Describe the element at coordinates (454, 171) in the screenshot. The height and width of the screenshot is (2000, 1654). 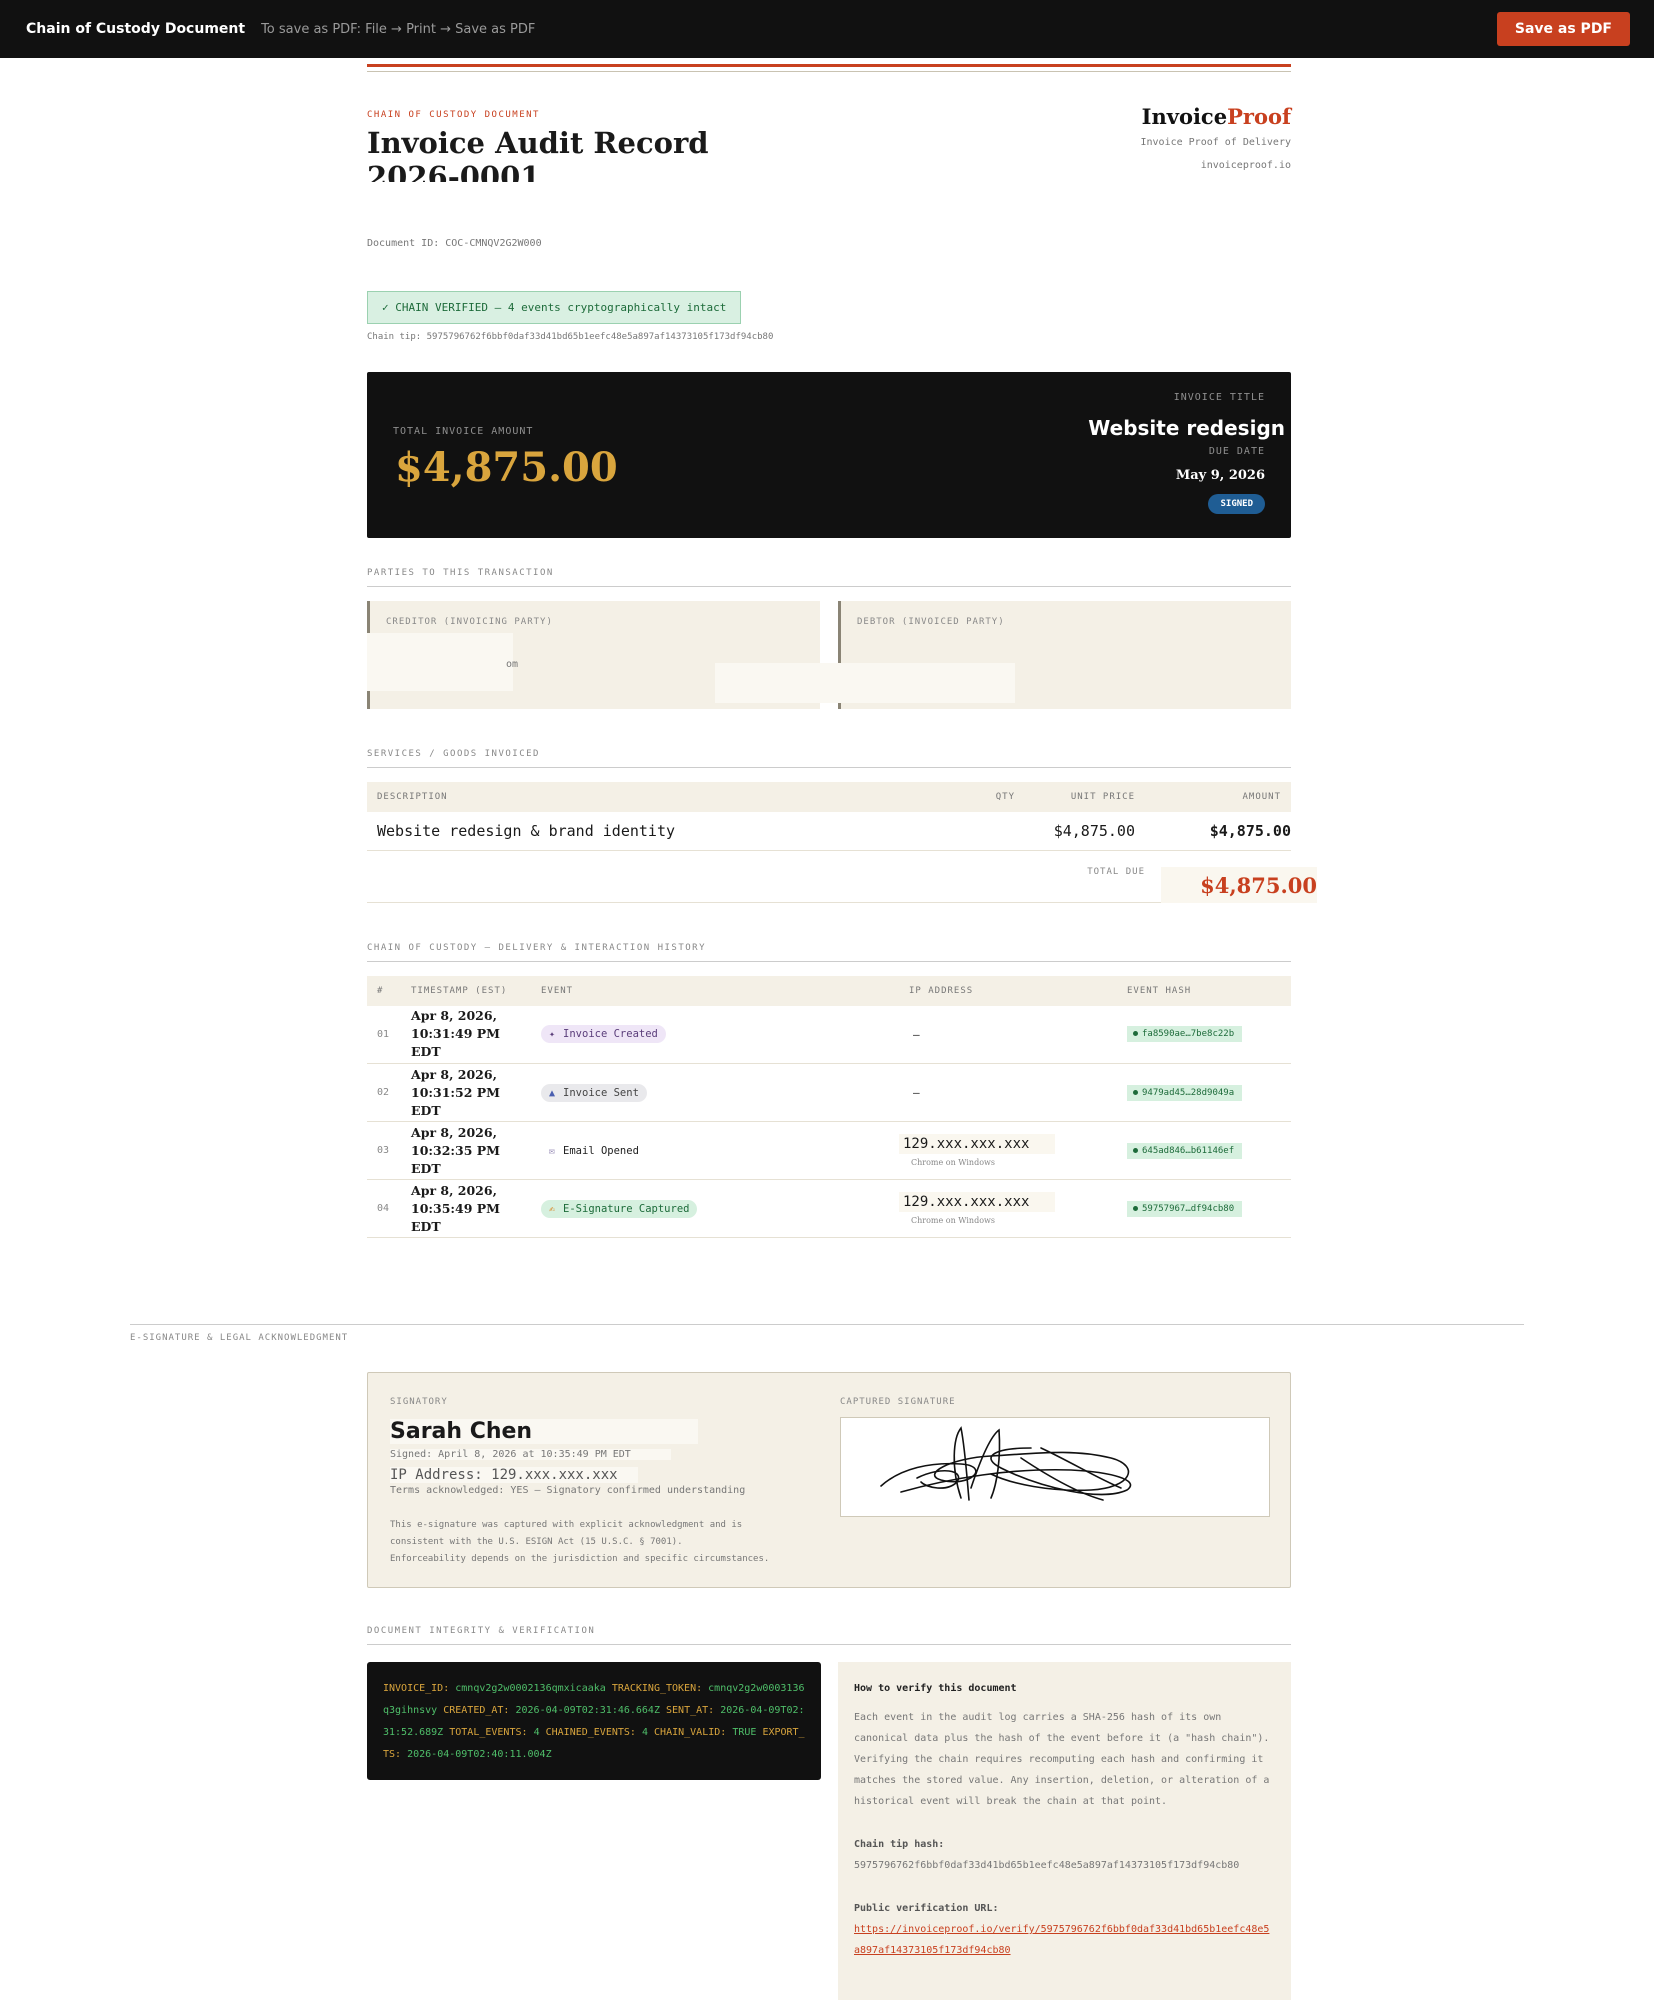
I see `title-line-2: 2026-0001` at that location.